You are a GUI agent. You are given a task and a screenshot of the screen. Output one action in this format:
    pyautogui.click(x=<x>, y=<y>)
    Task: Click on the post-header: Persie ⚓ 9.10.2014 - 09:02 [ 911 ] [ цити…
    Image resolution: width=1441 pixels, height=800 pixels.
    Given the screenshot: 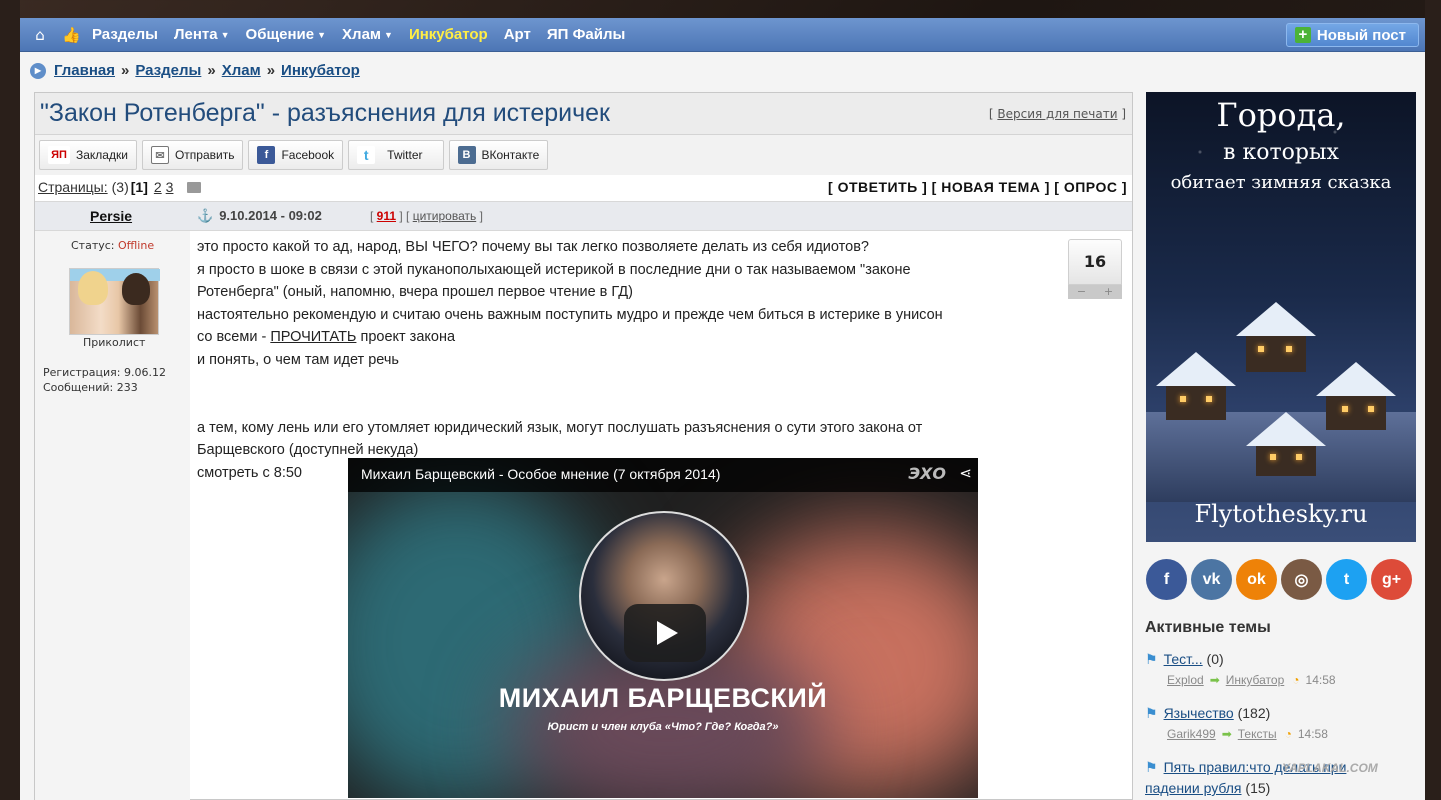 What is the action you would take?
    pyautogui.click(x=583, y=216)
    